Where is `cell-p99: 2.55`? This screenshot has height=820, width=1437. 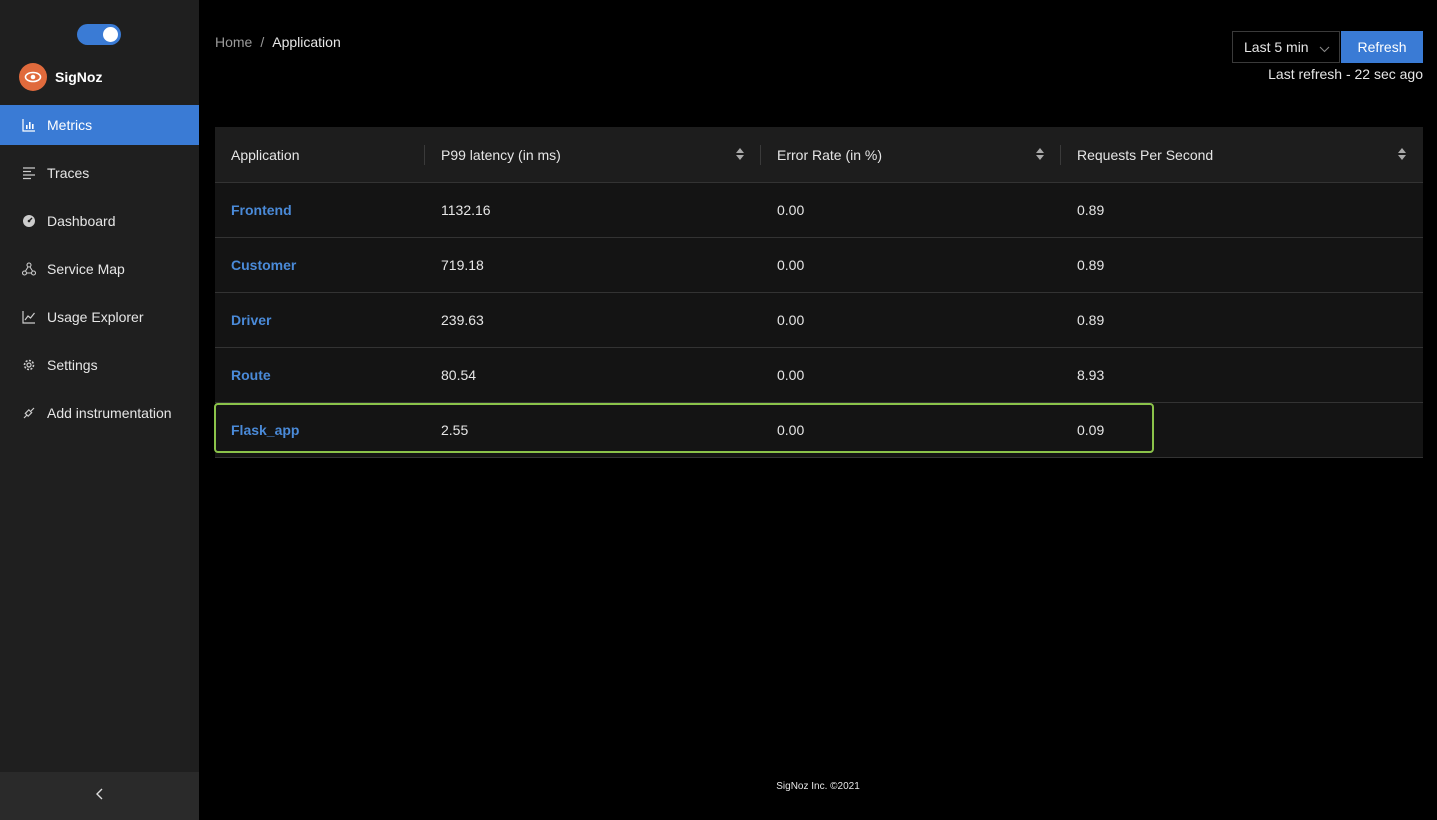
cell-p99: 2.55 is located at coordinates (593, 430).